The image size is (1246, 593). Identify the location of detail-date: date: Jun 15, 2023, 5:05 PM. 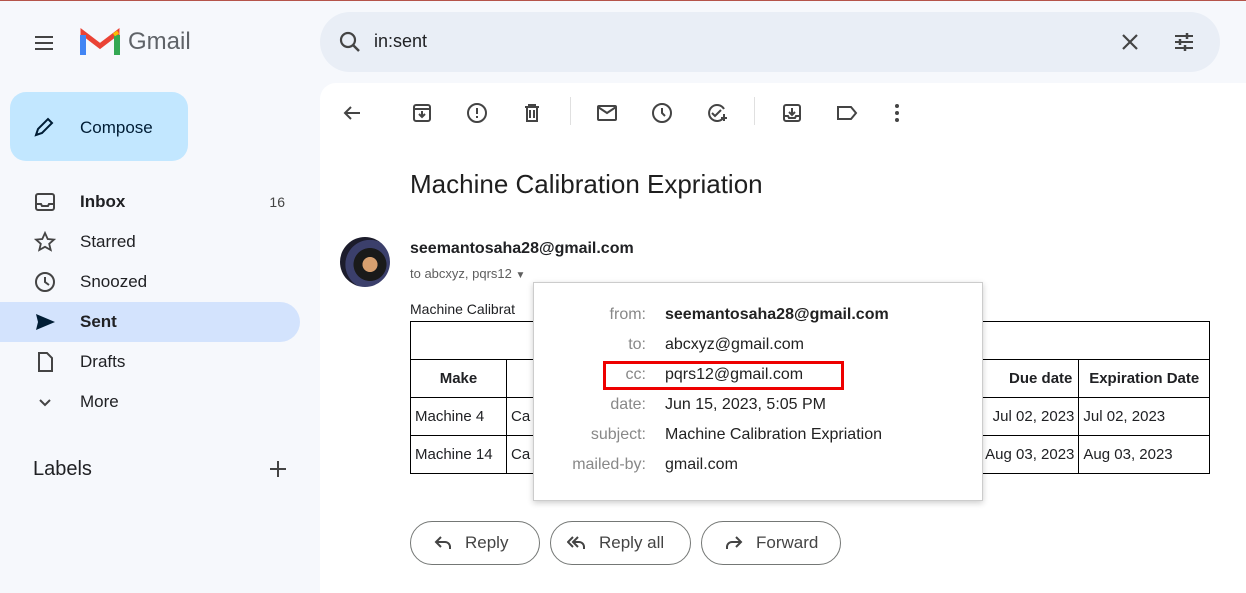
(718, 404).